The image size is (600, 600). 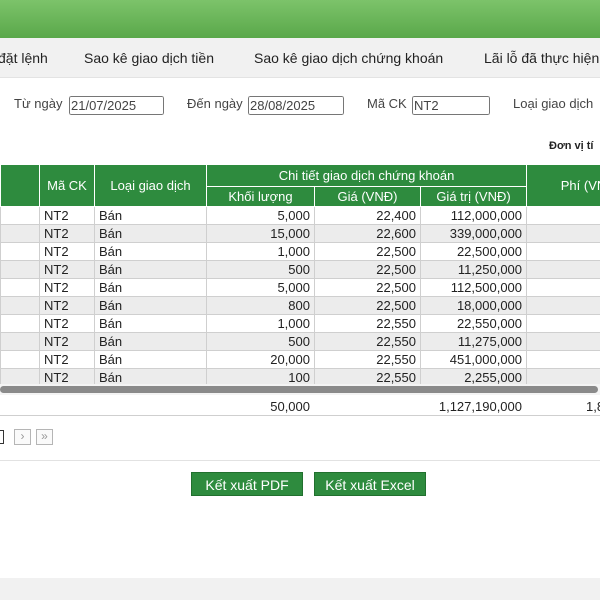 What do you see at coordinates (563, 287) in the screenshot?
I see `cell-fee: 1` at bounding box center [563, 287].